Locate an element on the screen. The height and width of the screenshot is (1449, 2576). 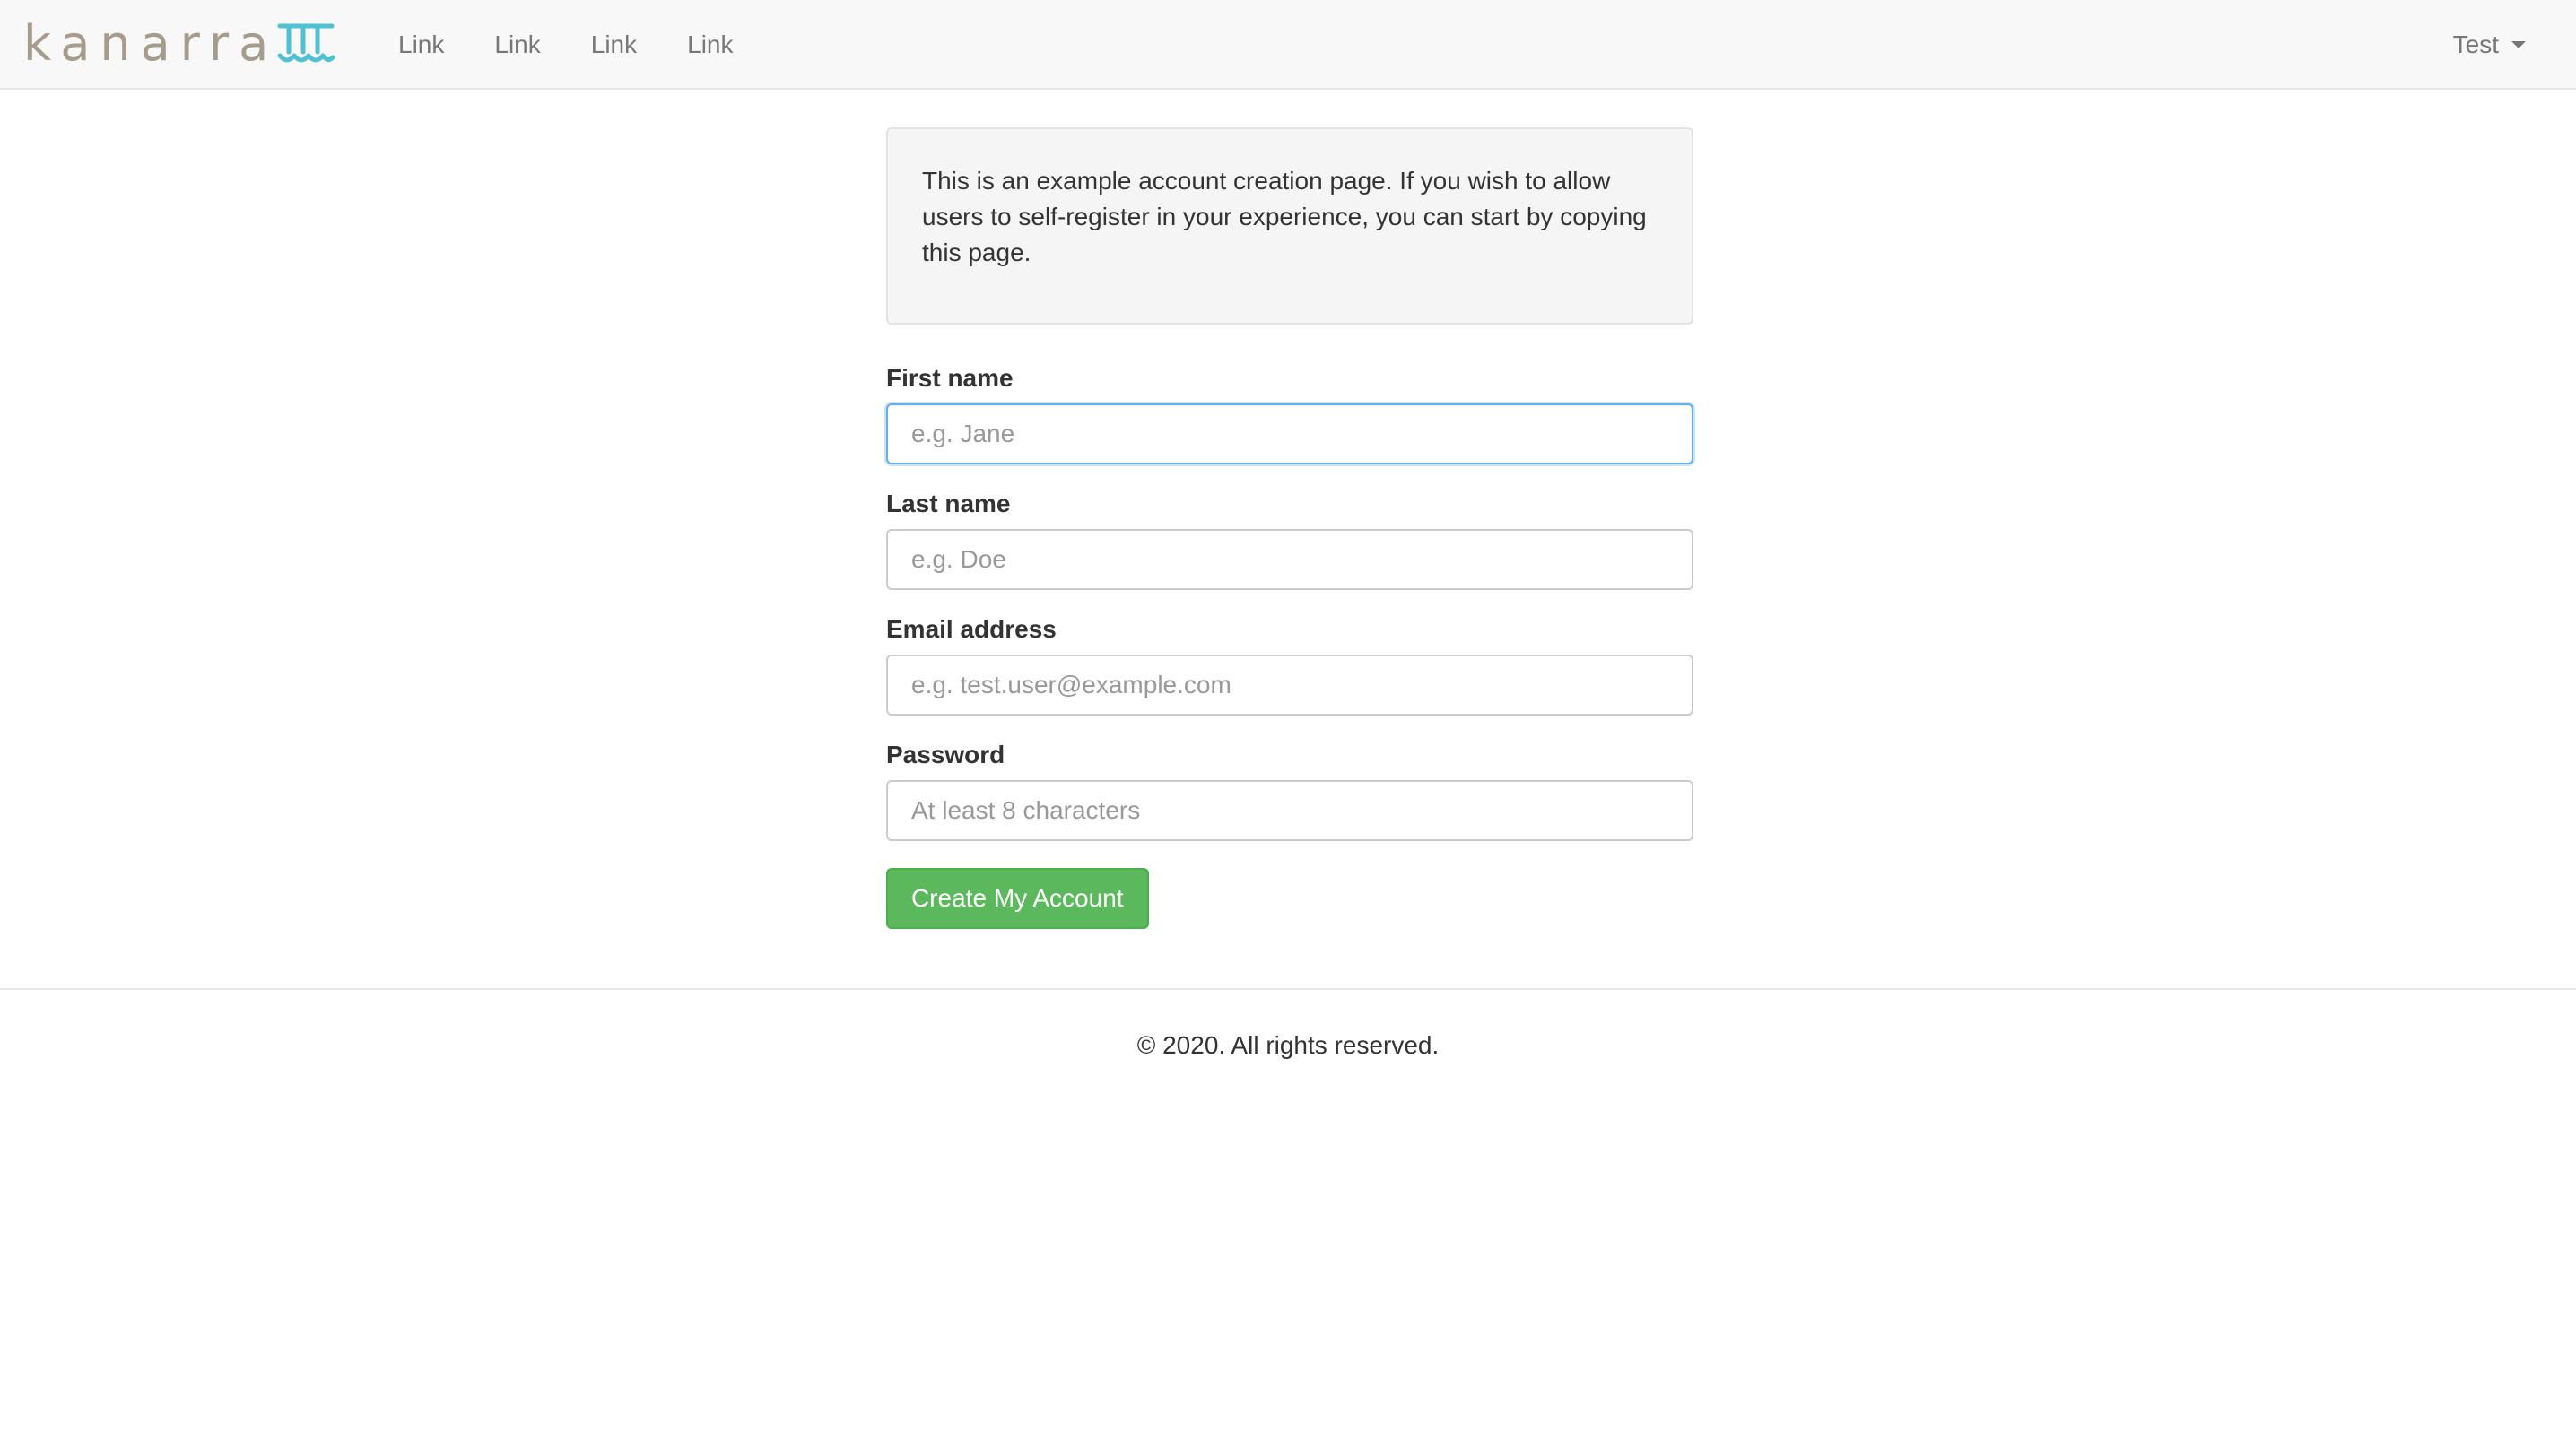
email-input is located at coordinates (1289, 685).